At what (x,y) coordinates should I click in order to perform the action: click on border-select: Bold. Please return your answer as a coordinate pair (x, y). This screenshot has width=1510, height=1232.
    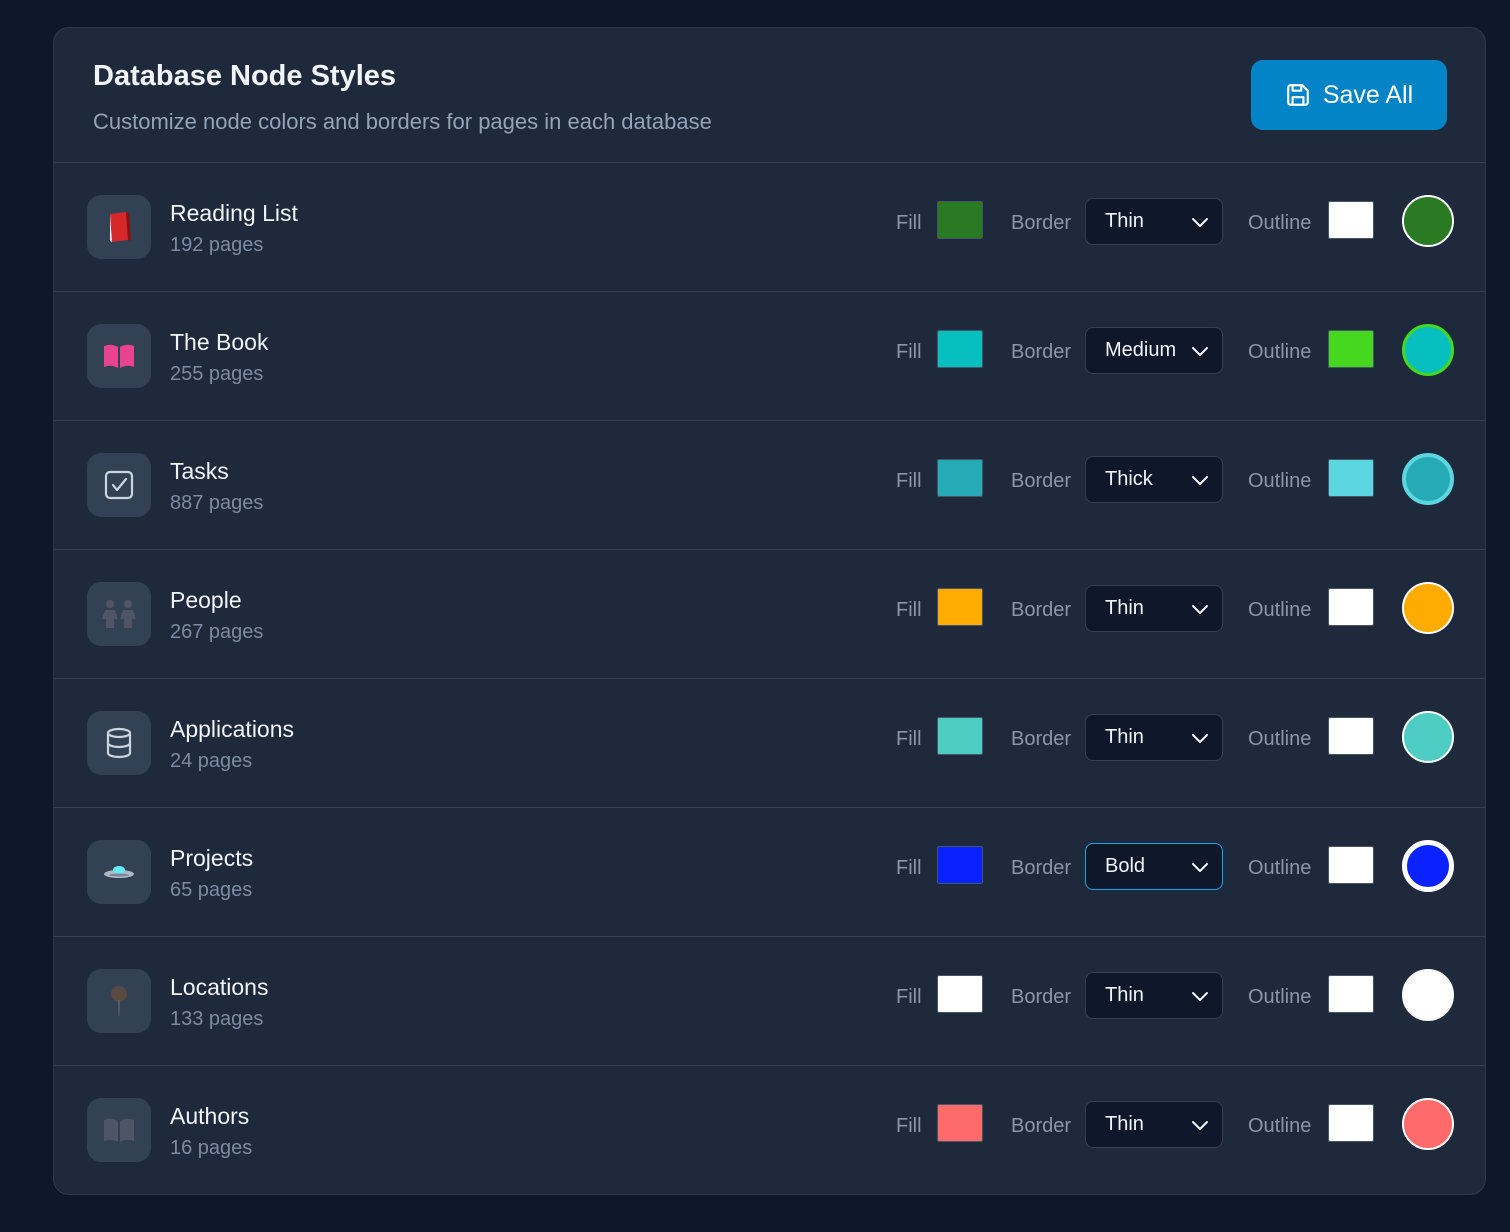
    Looking at the image, I should click on (1154, 866).